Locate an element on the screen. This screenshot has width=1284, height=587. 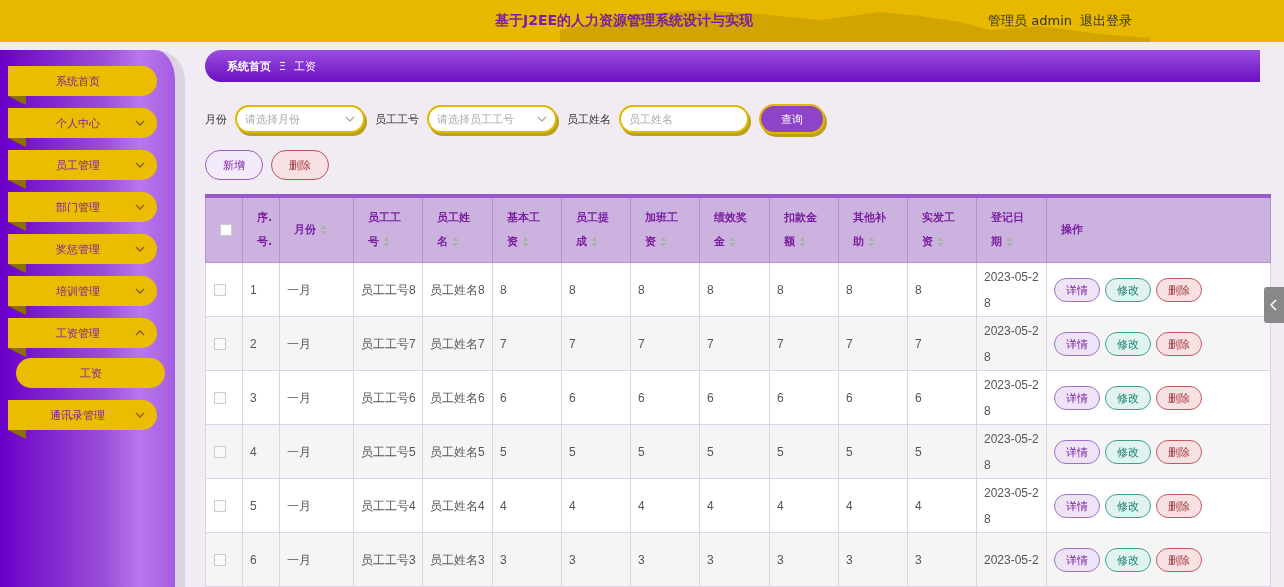
sidebar-item: 通讯录管理 is located at coordinates (82, 415).